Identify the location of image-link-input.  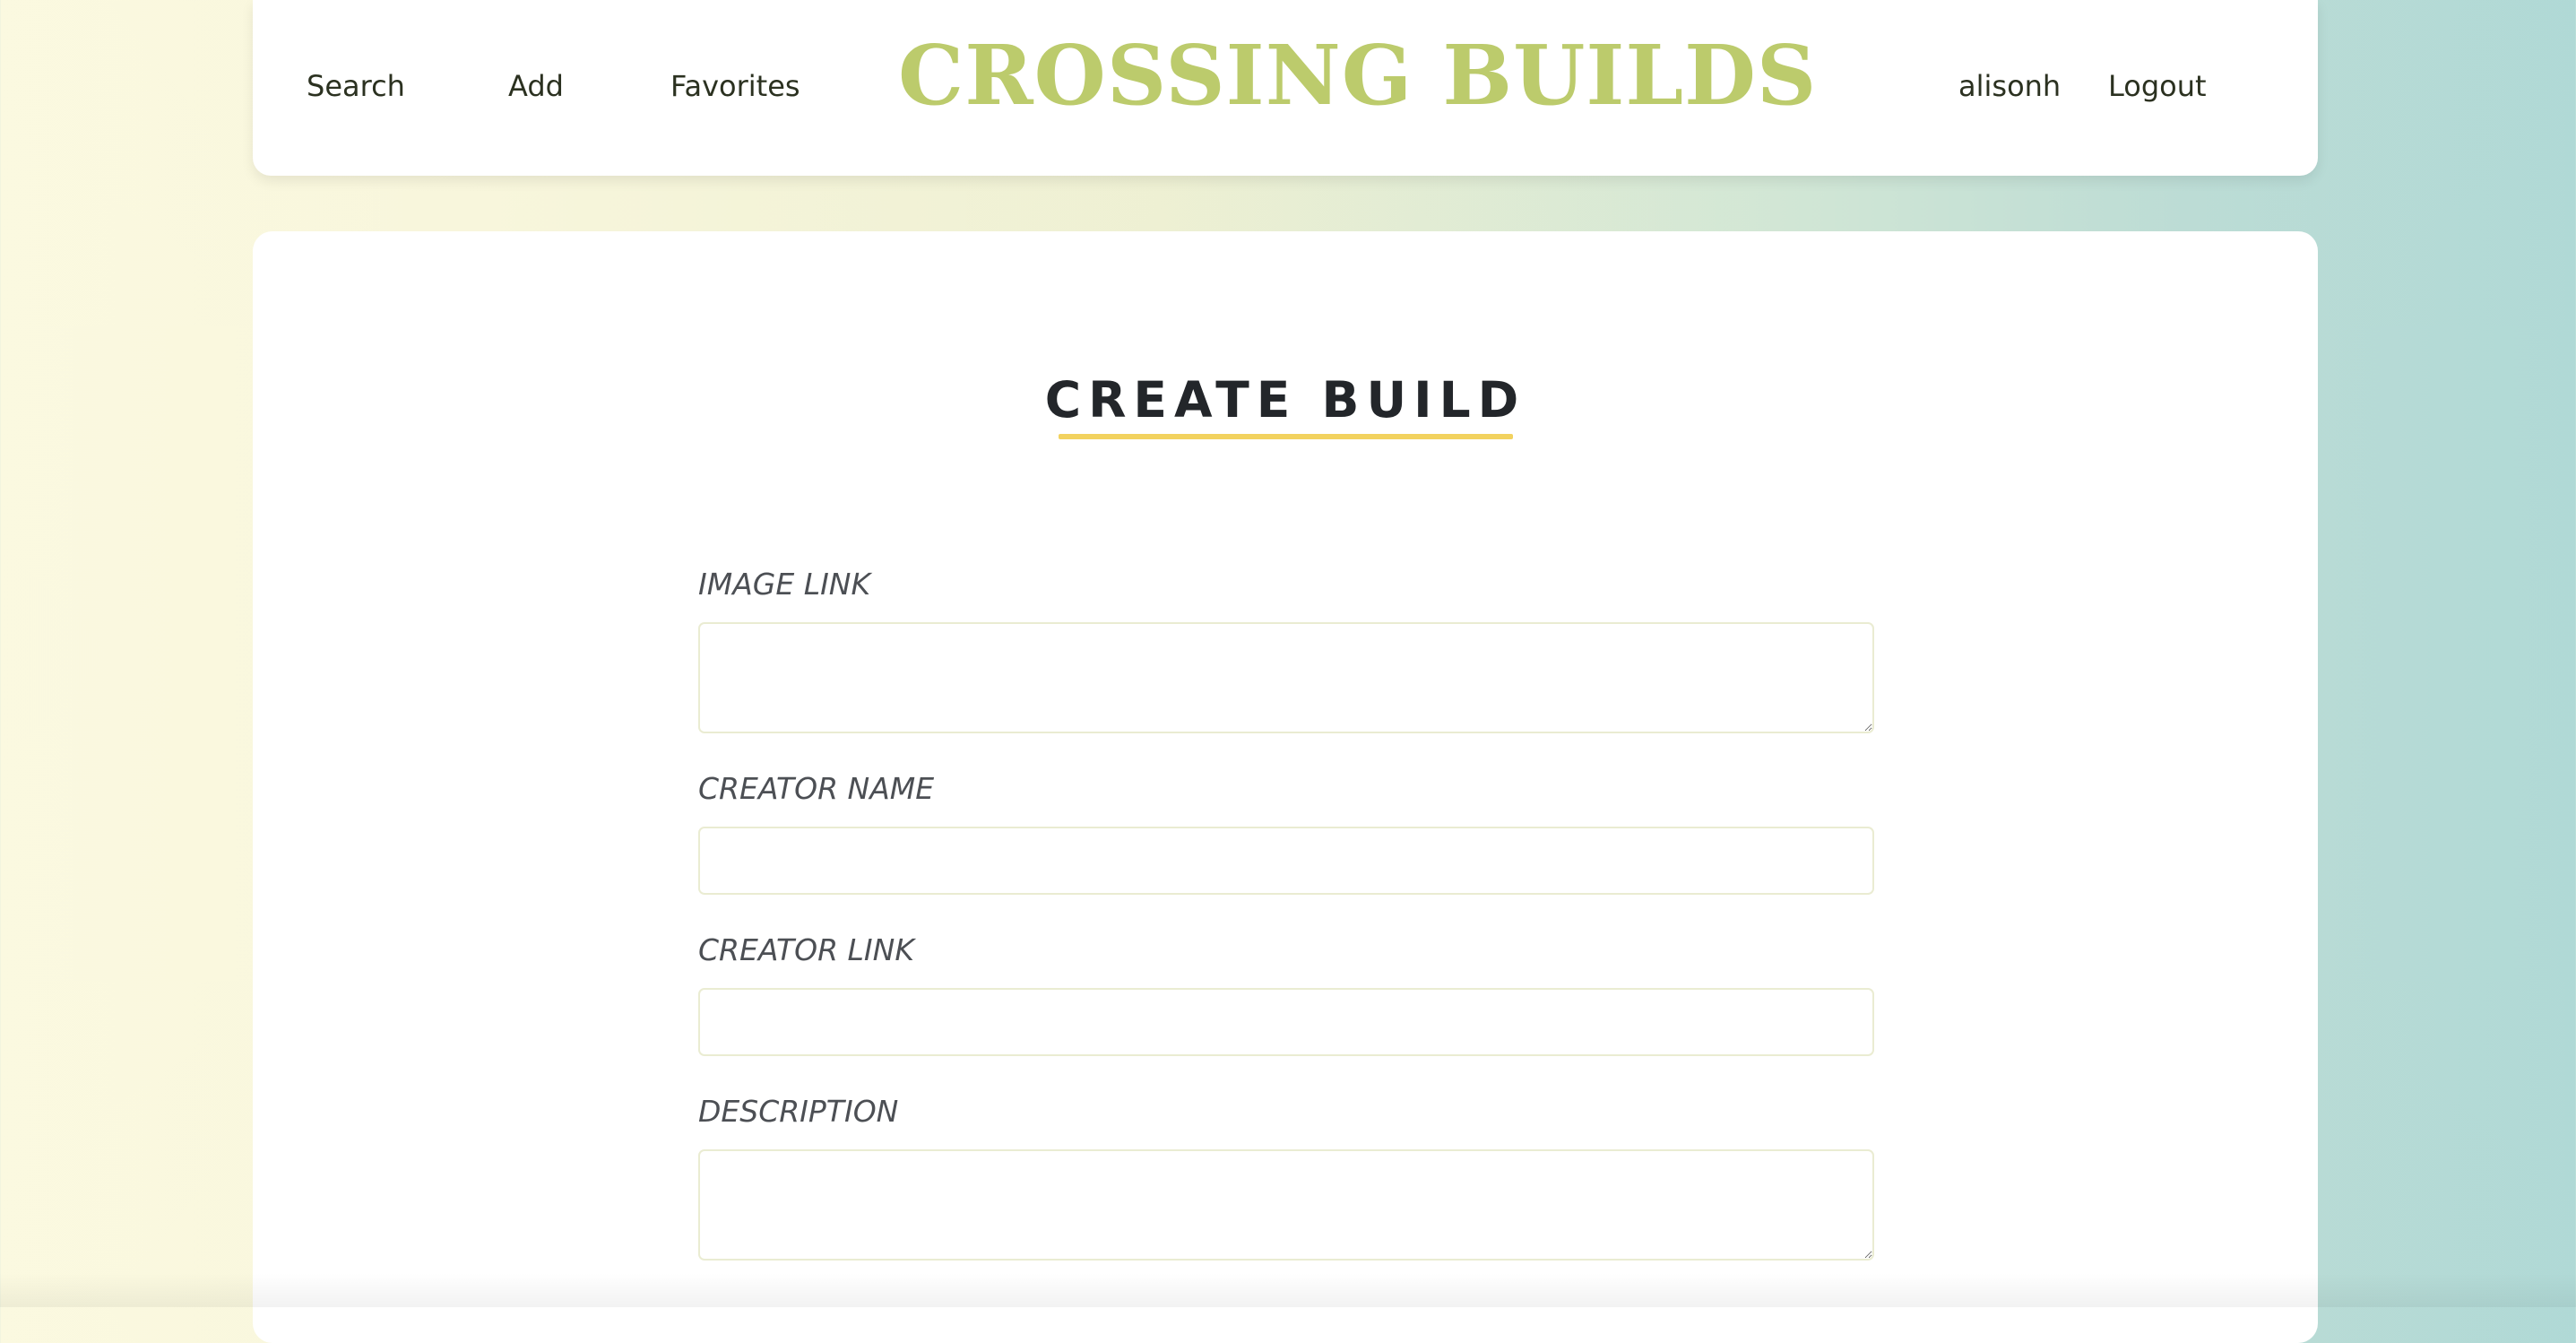
(1286, 677).